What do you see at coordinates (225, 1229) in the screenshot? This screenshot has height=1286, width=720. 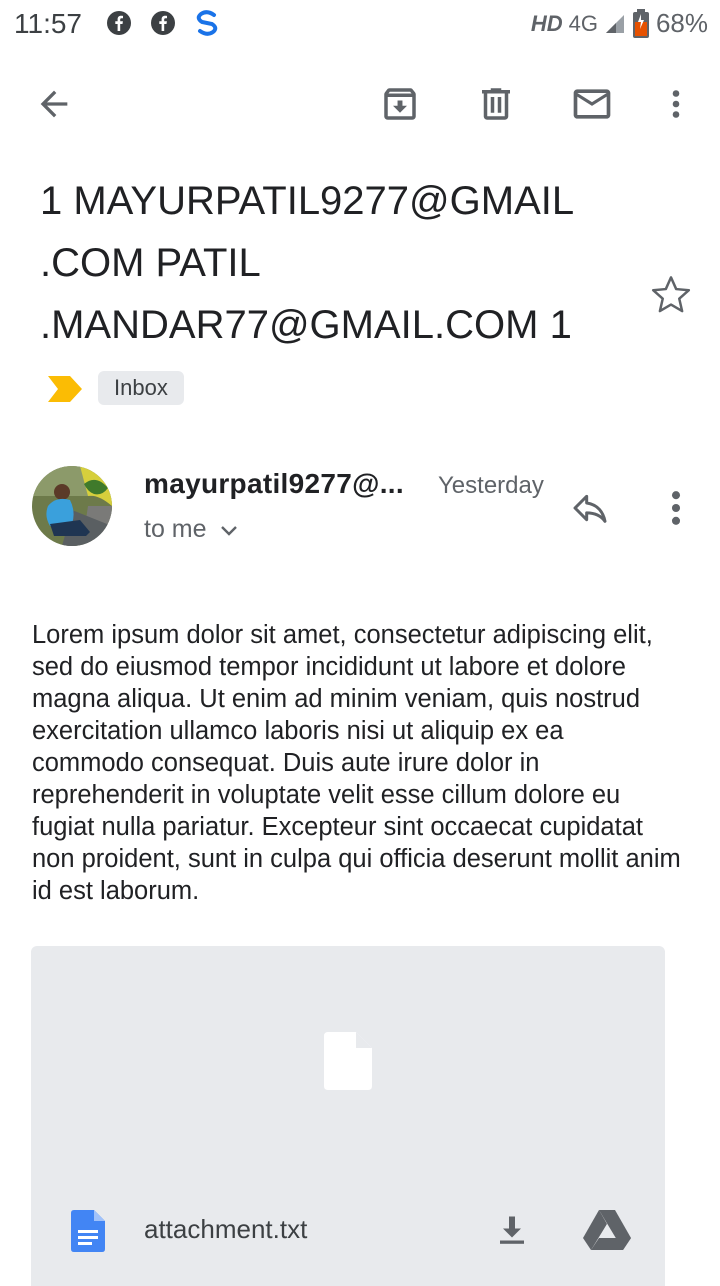 I see `attachment-filename: attachment.txt` at bounding box center [225, 1229].